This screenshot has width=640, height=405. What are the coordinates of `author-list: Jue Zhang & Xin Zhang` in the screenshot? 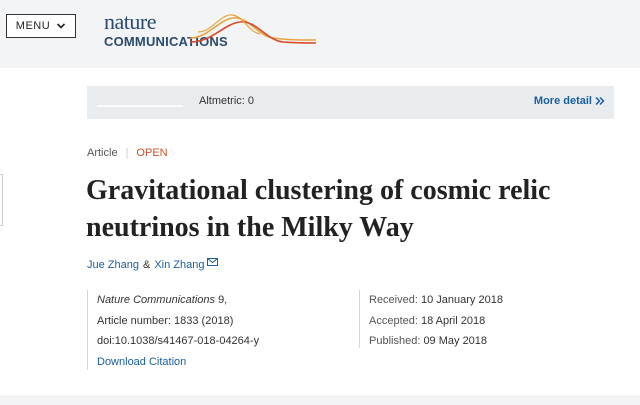 It's located at (153, 264).